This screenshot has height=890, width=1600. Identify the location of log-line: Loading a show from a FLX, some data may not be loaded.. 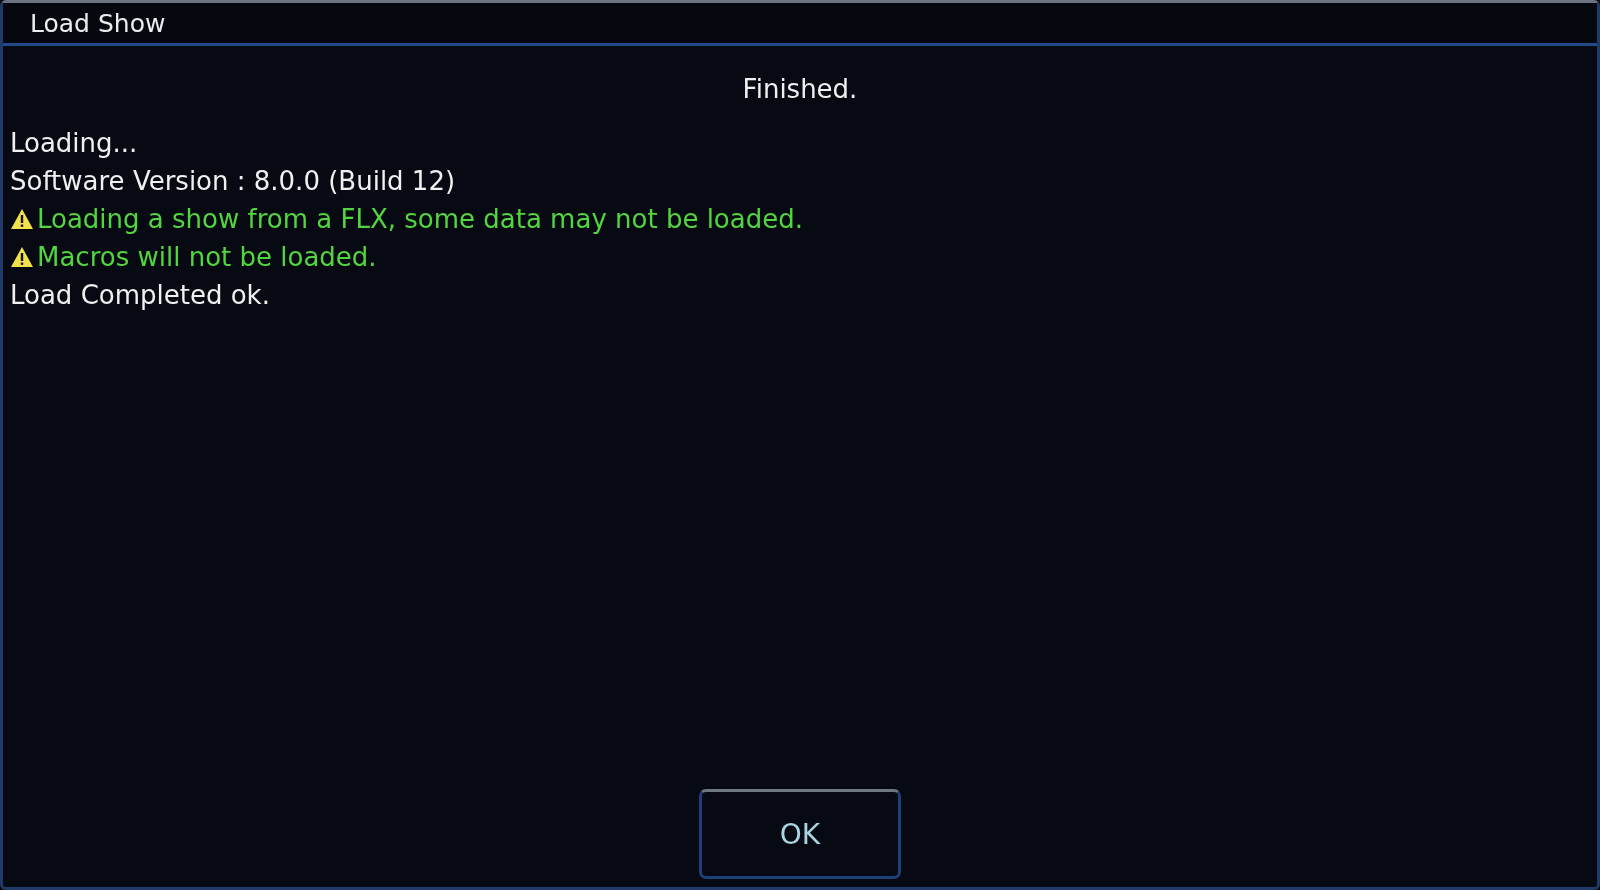
(420, 219).